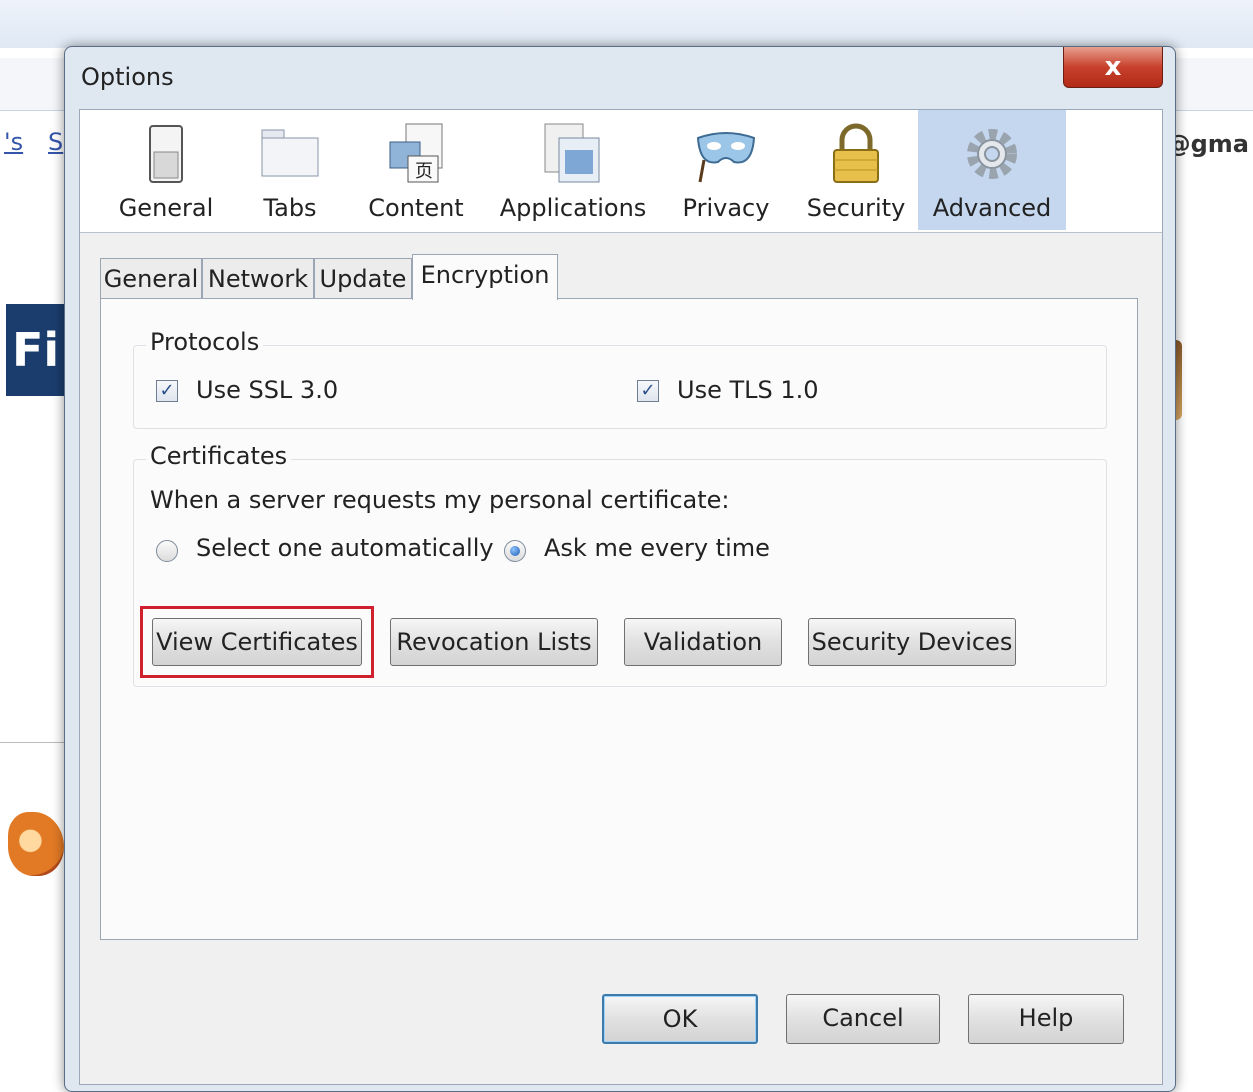  I want to click on dialog-title: Options, so click(127, 77).